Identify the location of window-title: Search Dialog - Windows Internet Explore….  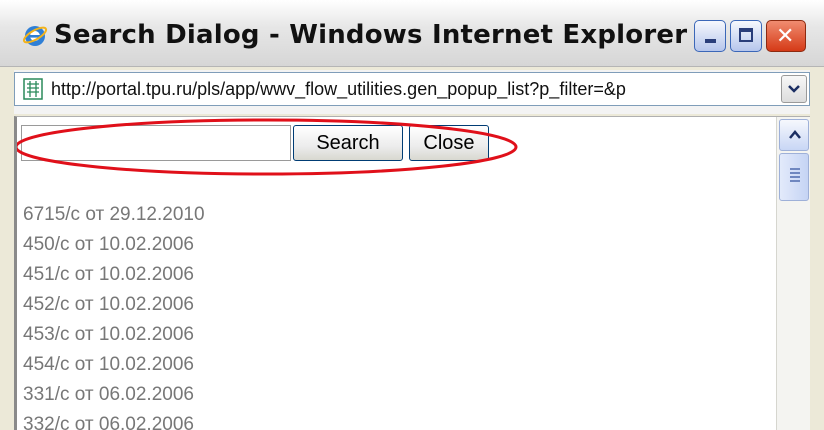
(371, 35).